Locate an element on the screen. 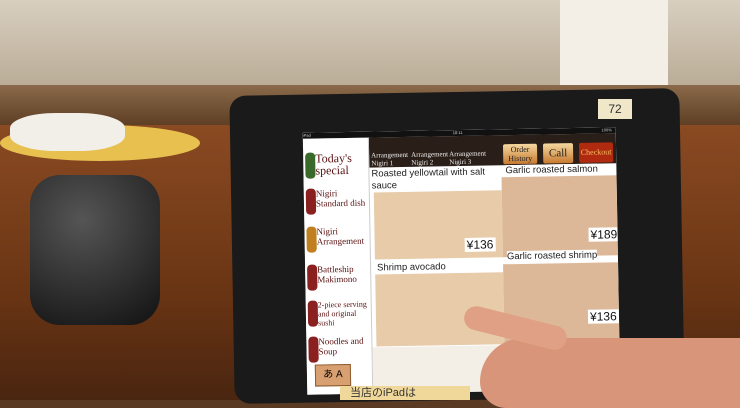  sushi is located at coordinates (67, 132).